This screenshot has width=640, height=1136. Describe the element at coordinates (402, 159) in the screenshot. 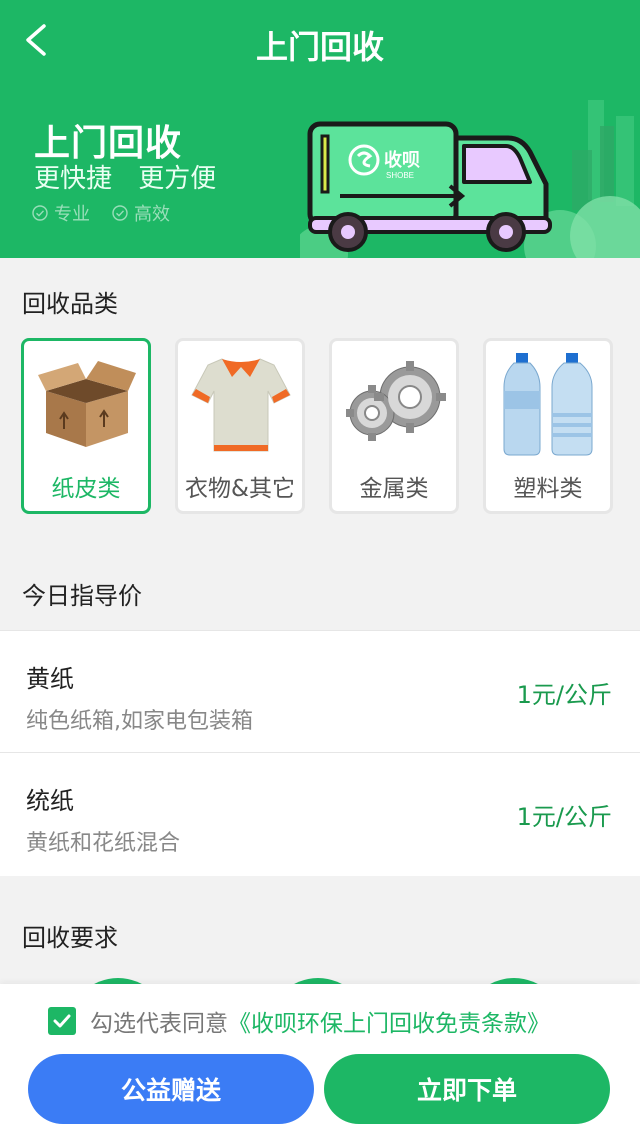

I see `truck-brand: 收呗` at that location.